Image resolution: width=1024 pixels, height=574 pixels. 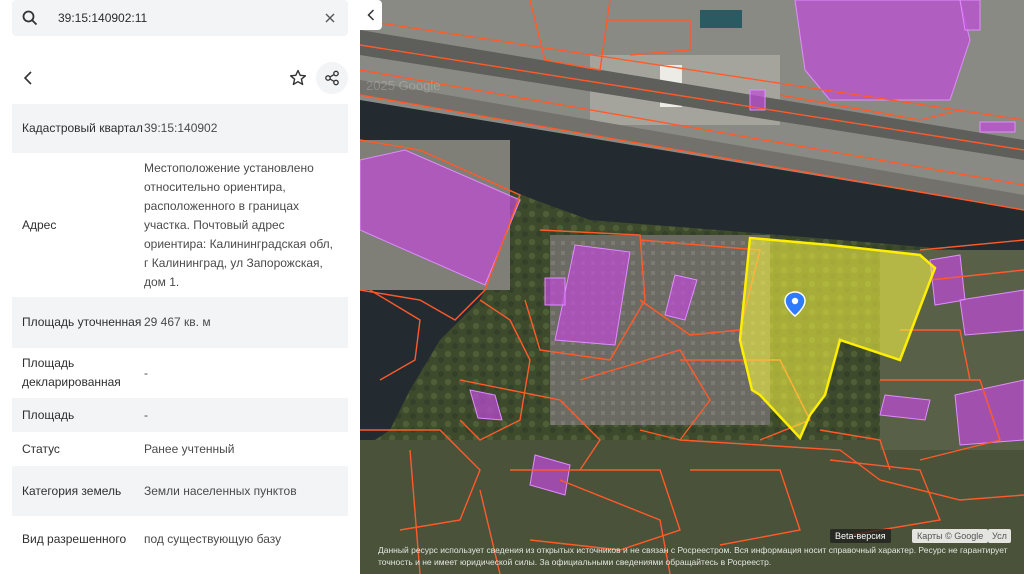 I want to click on detail-toolbar, so click(x=180, y=80).